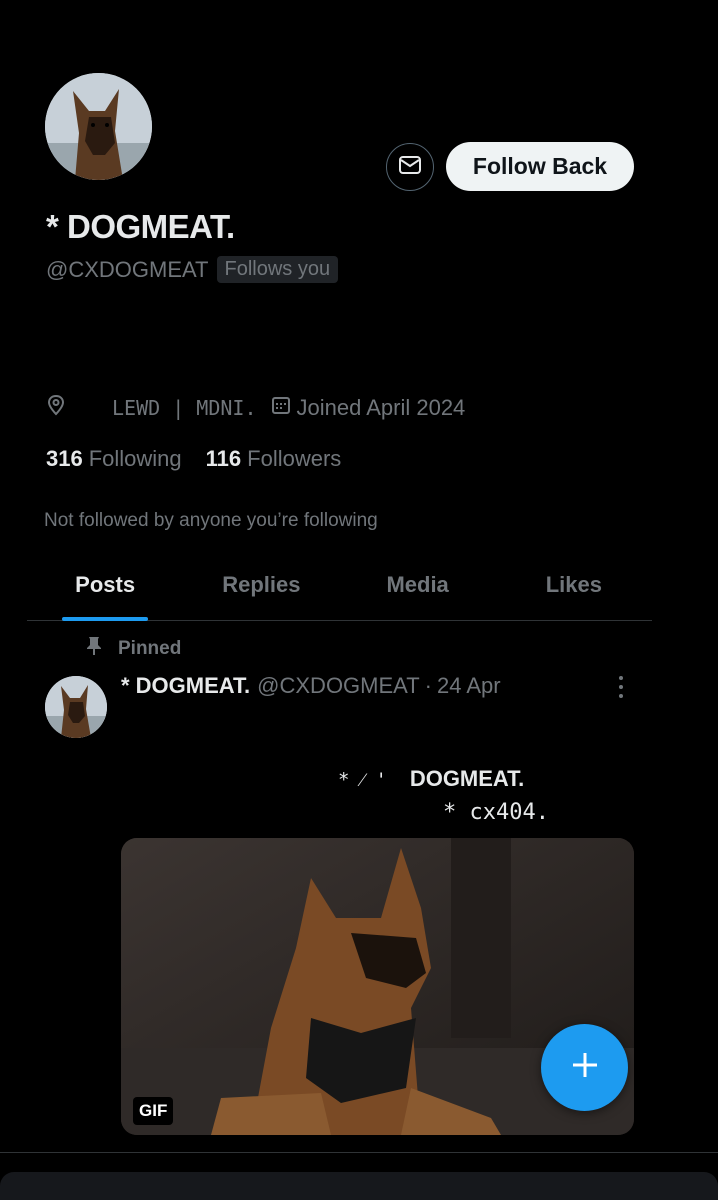  I want to click on tab-label: Posts, so click(105, 584).